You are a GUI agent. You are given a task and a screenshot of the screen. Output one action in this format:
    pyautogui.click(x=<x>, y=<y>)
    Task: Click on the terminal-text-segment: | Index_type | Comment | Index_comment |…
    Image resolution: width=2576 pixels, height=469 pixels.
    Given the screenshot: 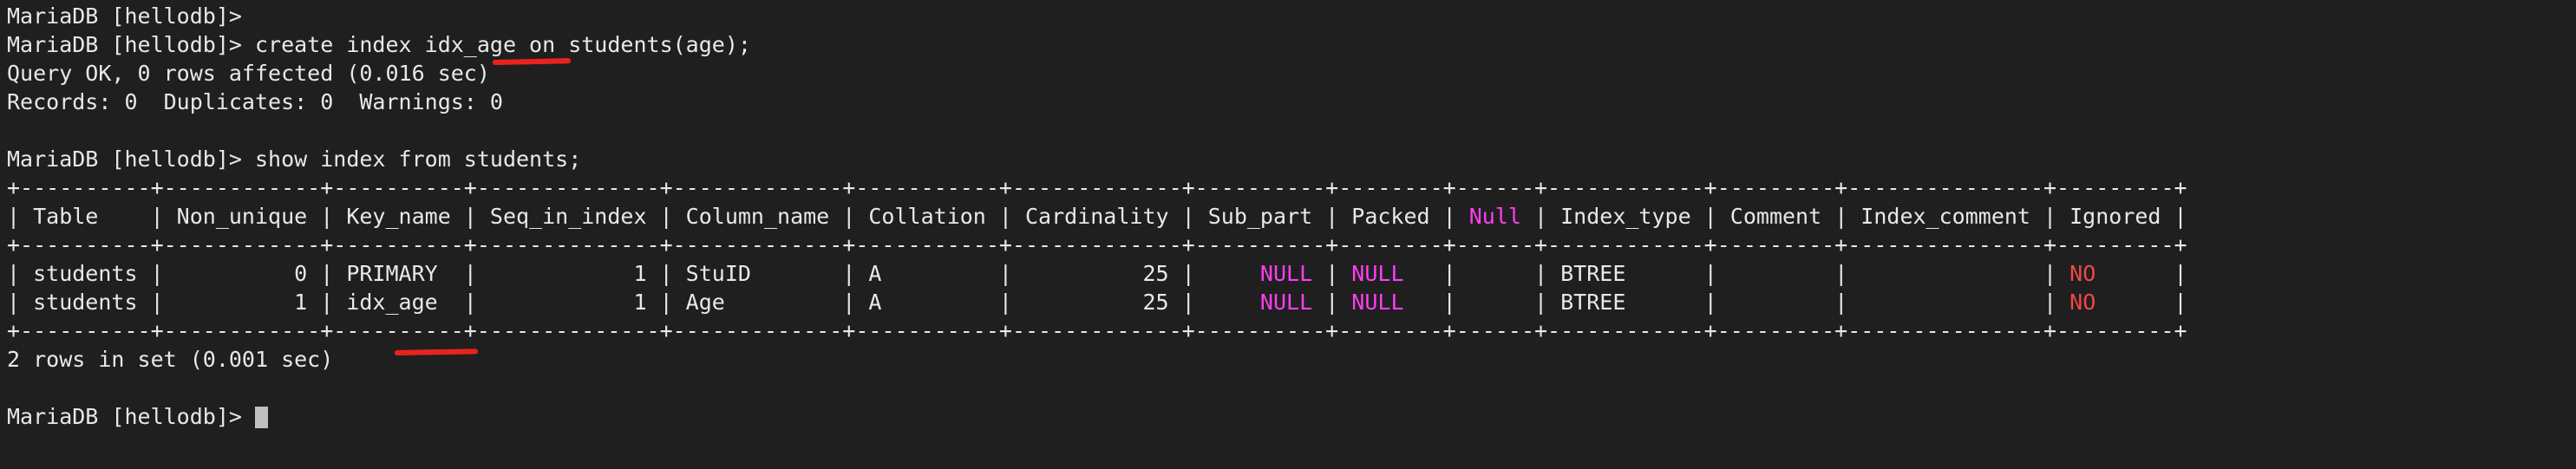 What is the action you would take?
    pyautogui.click(x=1853, y=217)
    